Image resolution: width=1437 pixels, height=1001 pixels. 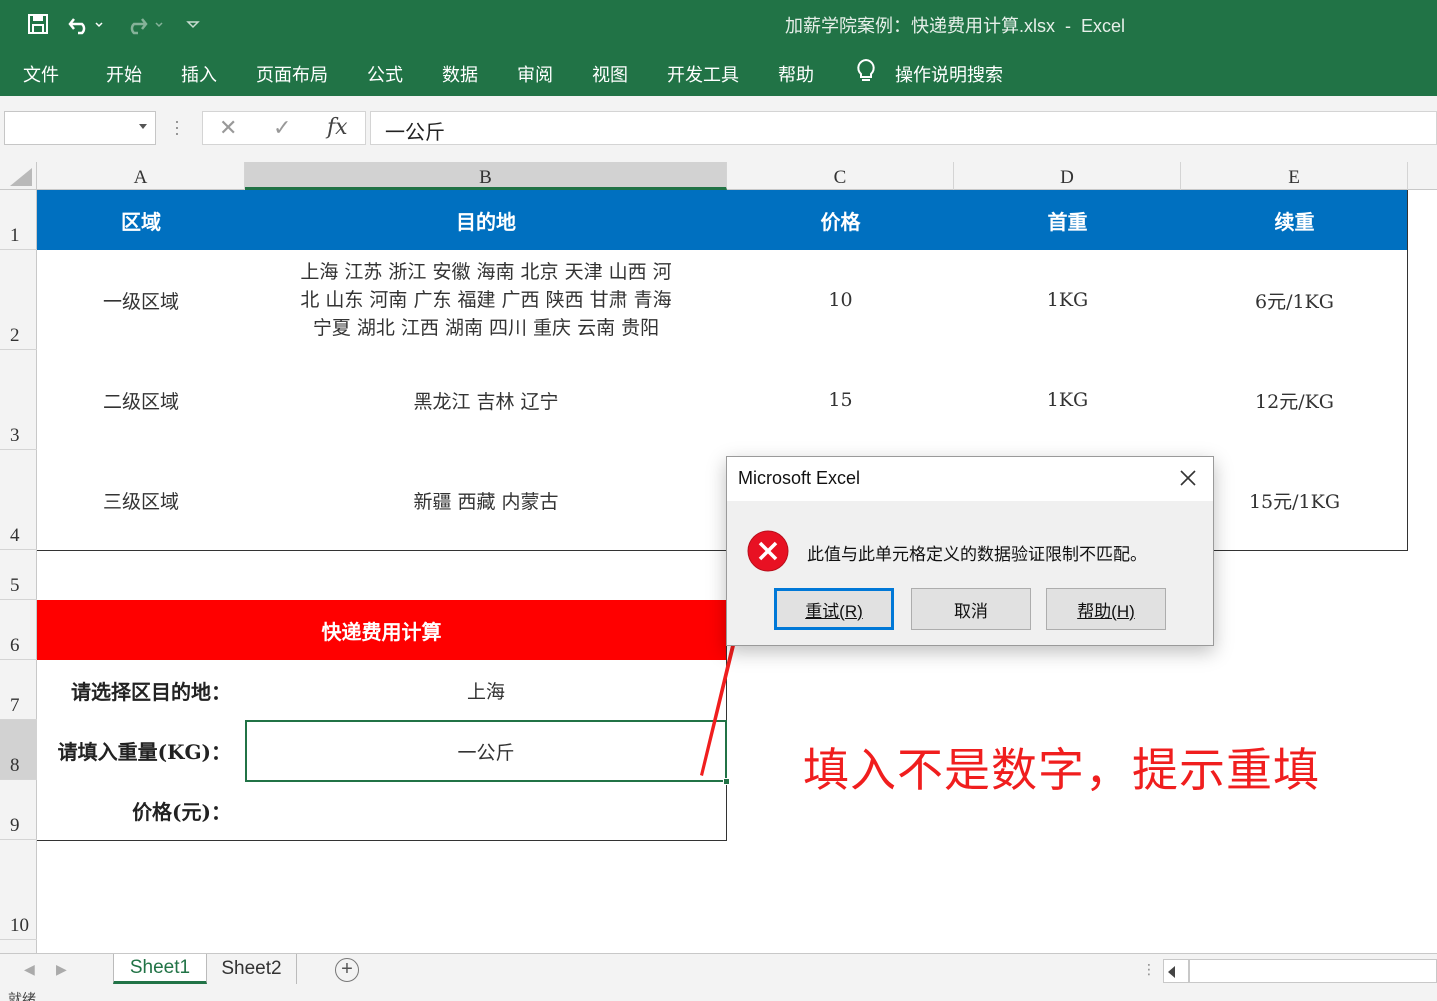 I want to click on tab-page-layout: 页面布局, so click(x=292, y=74).